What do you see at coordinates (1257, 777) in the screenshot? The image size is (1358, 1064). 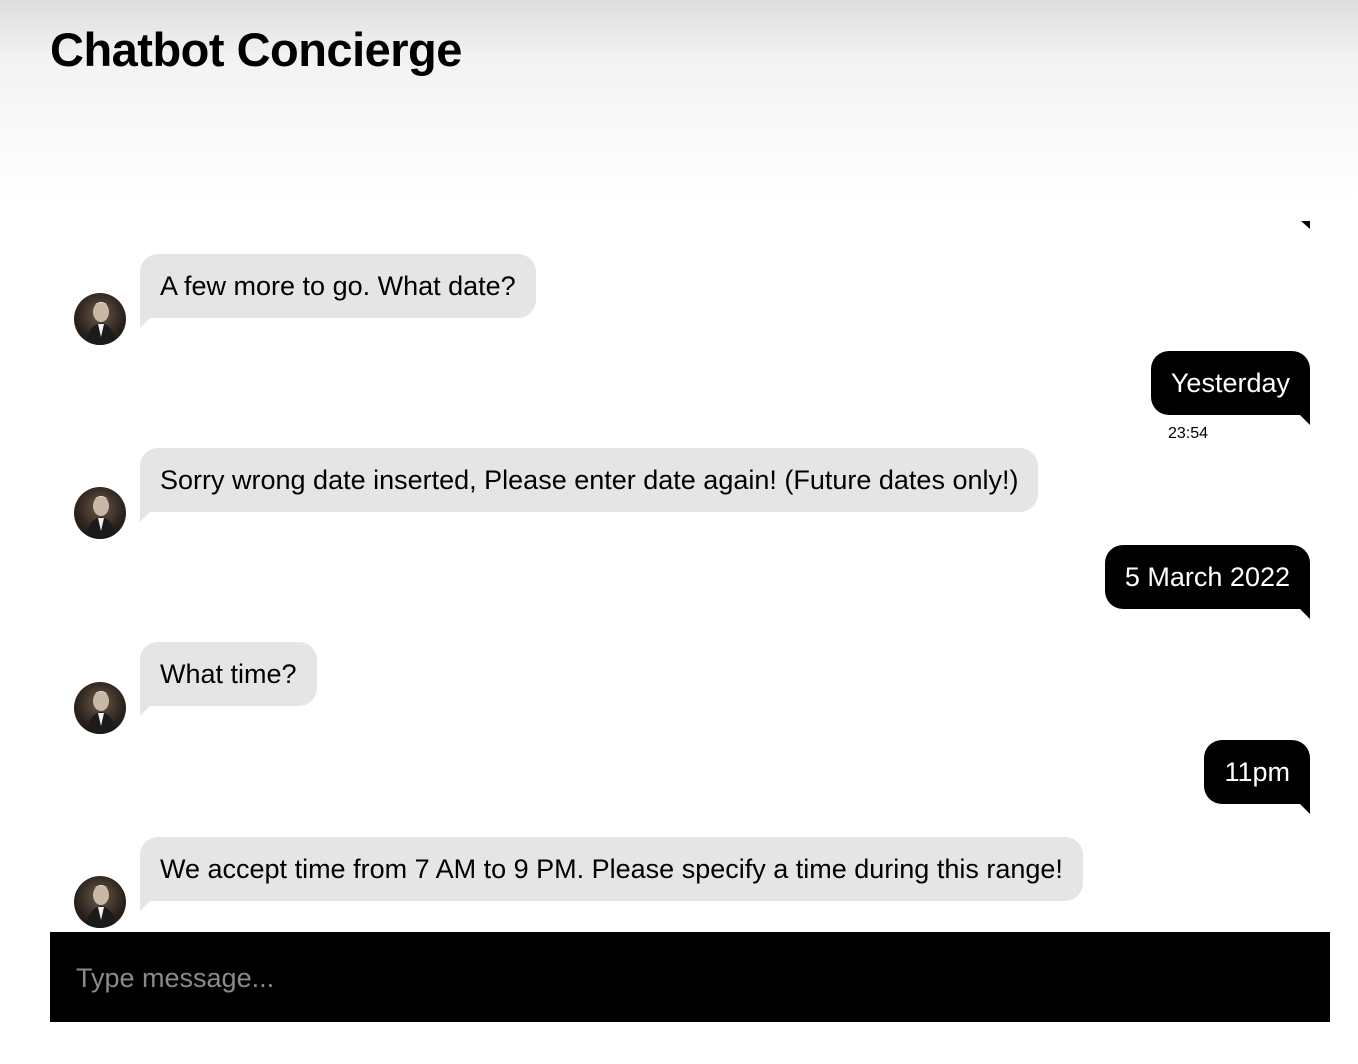 I see `user-message-bubble: 11pm` at bounding box center [1257, 777].